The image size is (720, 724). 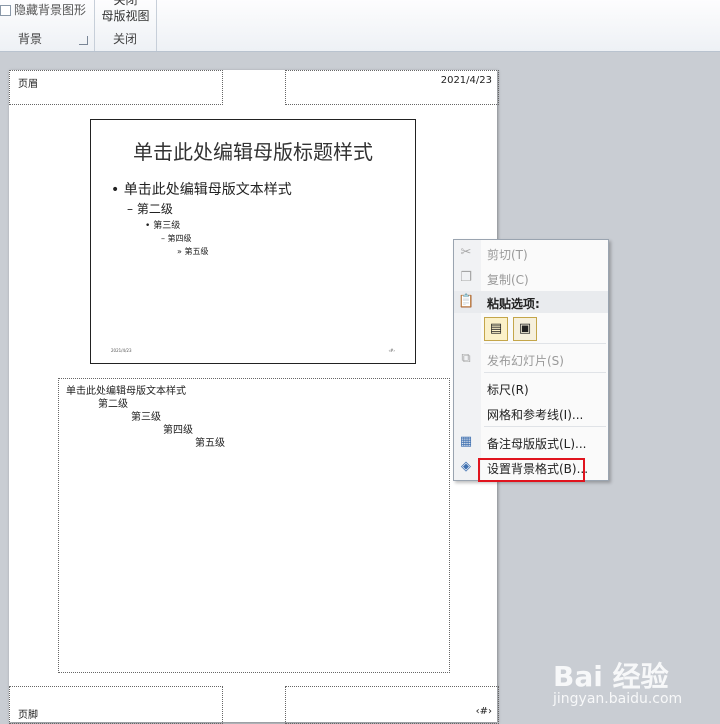 What do you see at coordinates (116, 87) in the screenshot?
I see `header-placeholder: 页眉` at bounding box center [116, 87].